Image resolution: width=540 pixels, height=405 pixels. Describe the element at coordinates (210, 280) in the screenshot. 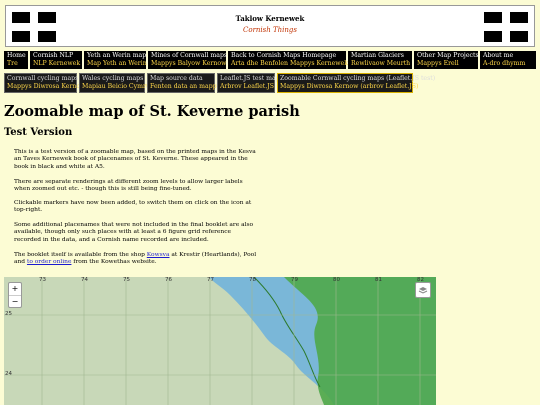

I see `grid-label-x: 77` at that location.